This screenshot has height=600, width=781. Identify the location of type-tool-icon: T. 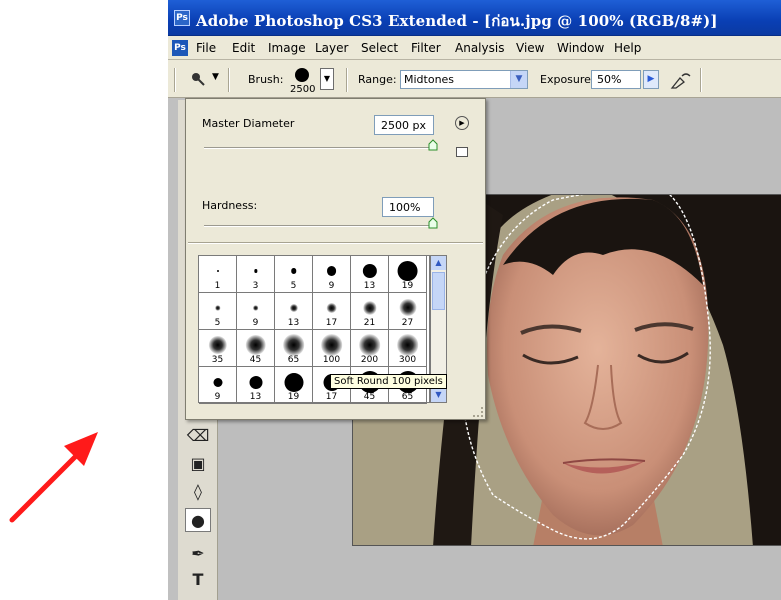
(198, 580).